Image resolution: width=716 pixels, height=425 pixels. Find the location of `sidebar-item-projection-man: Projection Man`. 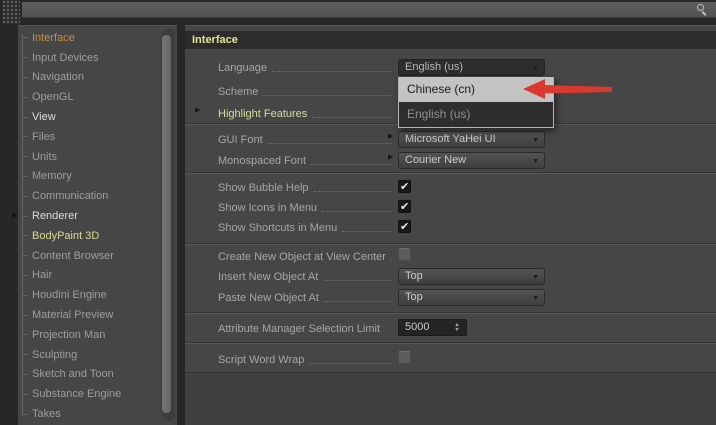

sidebar-item-projection-man: Projection Man is located at coordinates (91, 335).